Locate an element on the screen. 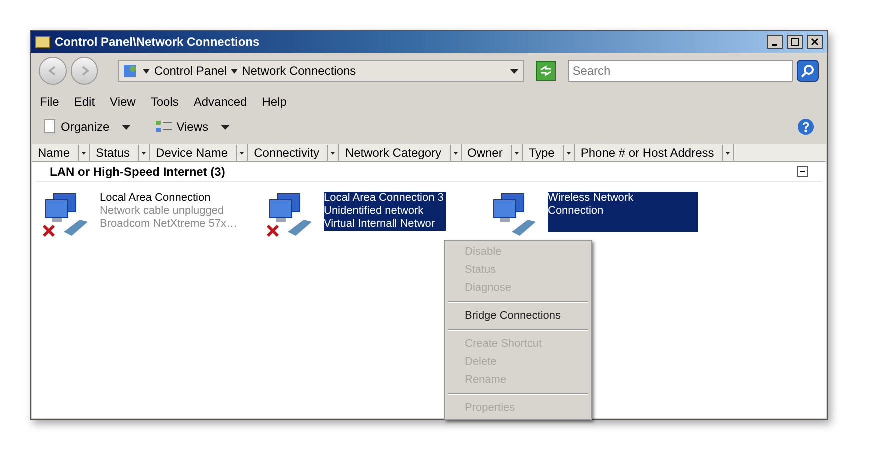  menu-item: Advanced is located at coordinates (221, 102).